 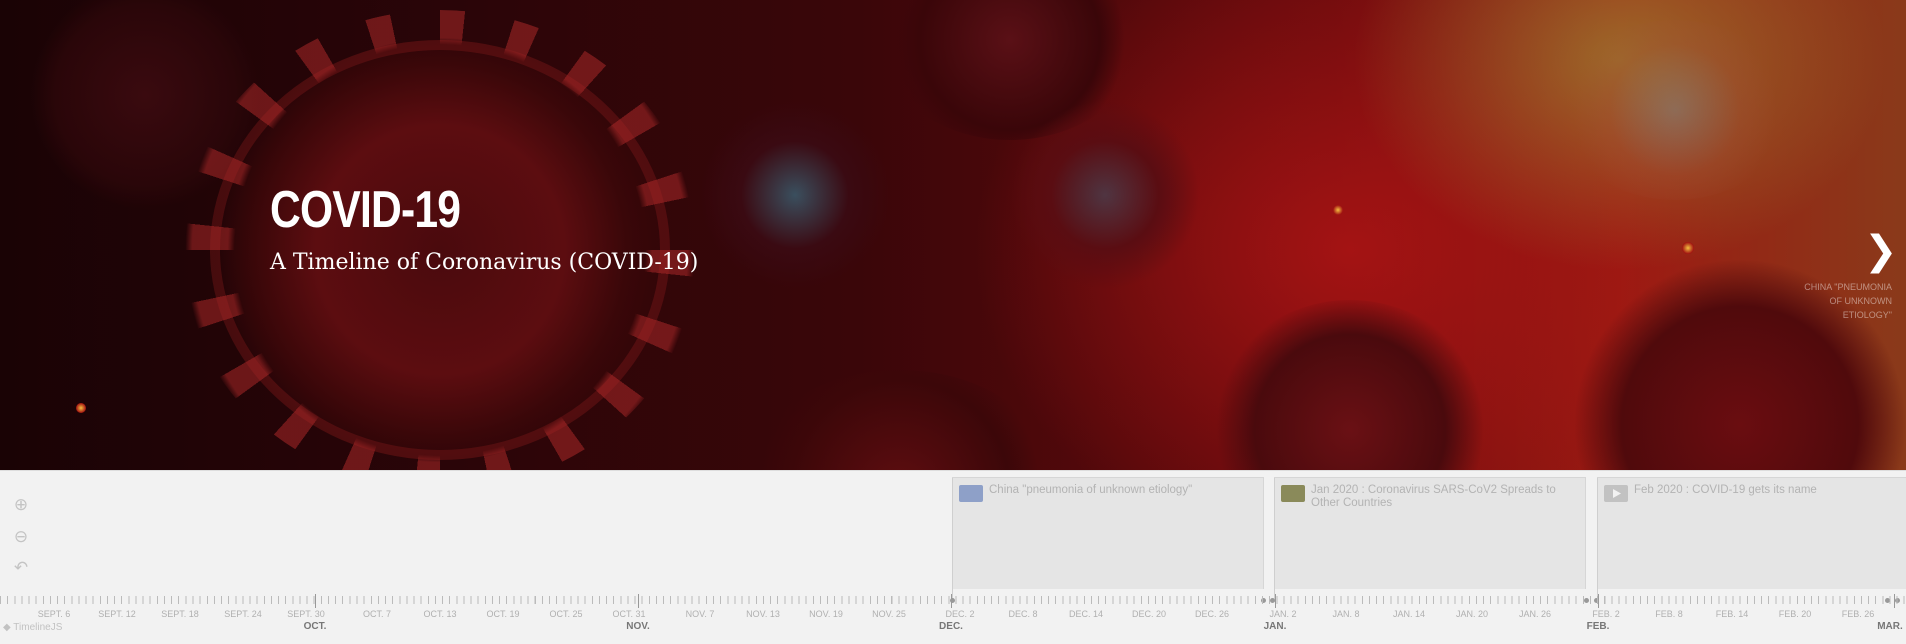 I want to click on axis-minor-label: NOV. 13, so click(x=763, y=614).